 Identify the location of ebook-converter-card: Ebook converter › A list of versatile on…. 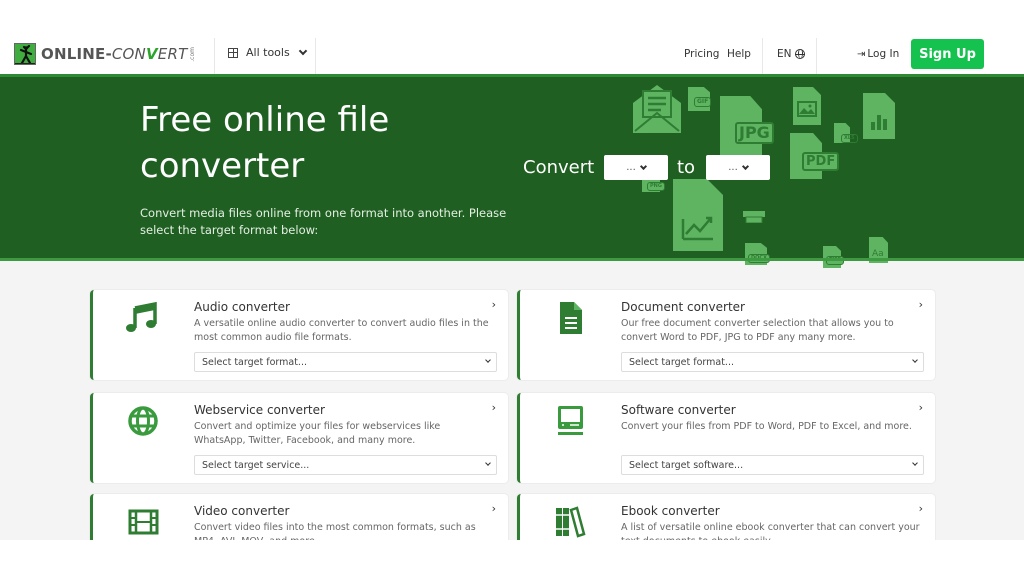
(726, 517).